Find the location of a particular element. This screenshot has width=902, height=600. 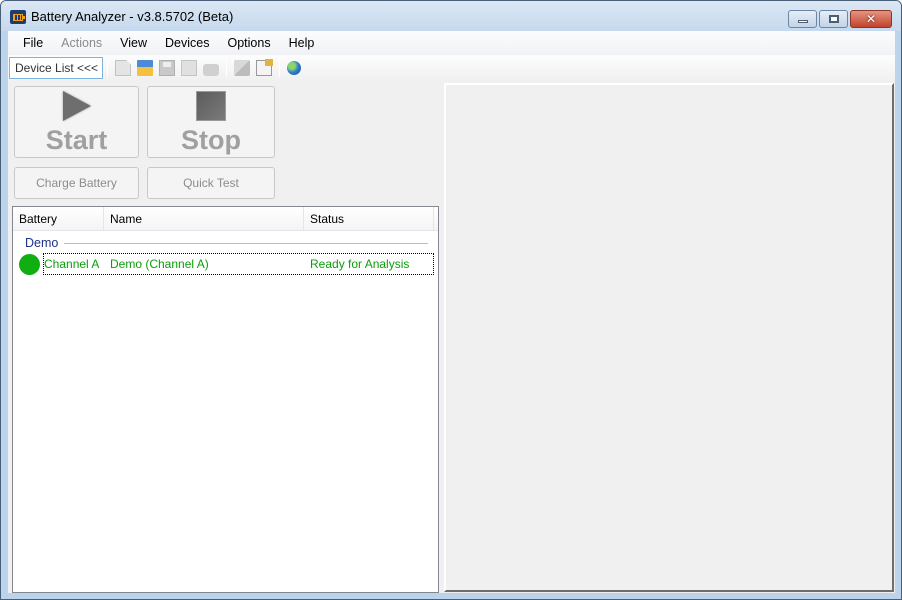

menu-bar: File Actions View Devices Options Help is located at coordinates (451, 43).